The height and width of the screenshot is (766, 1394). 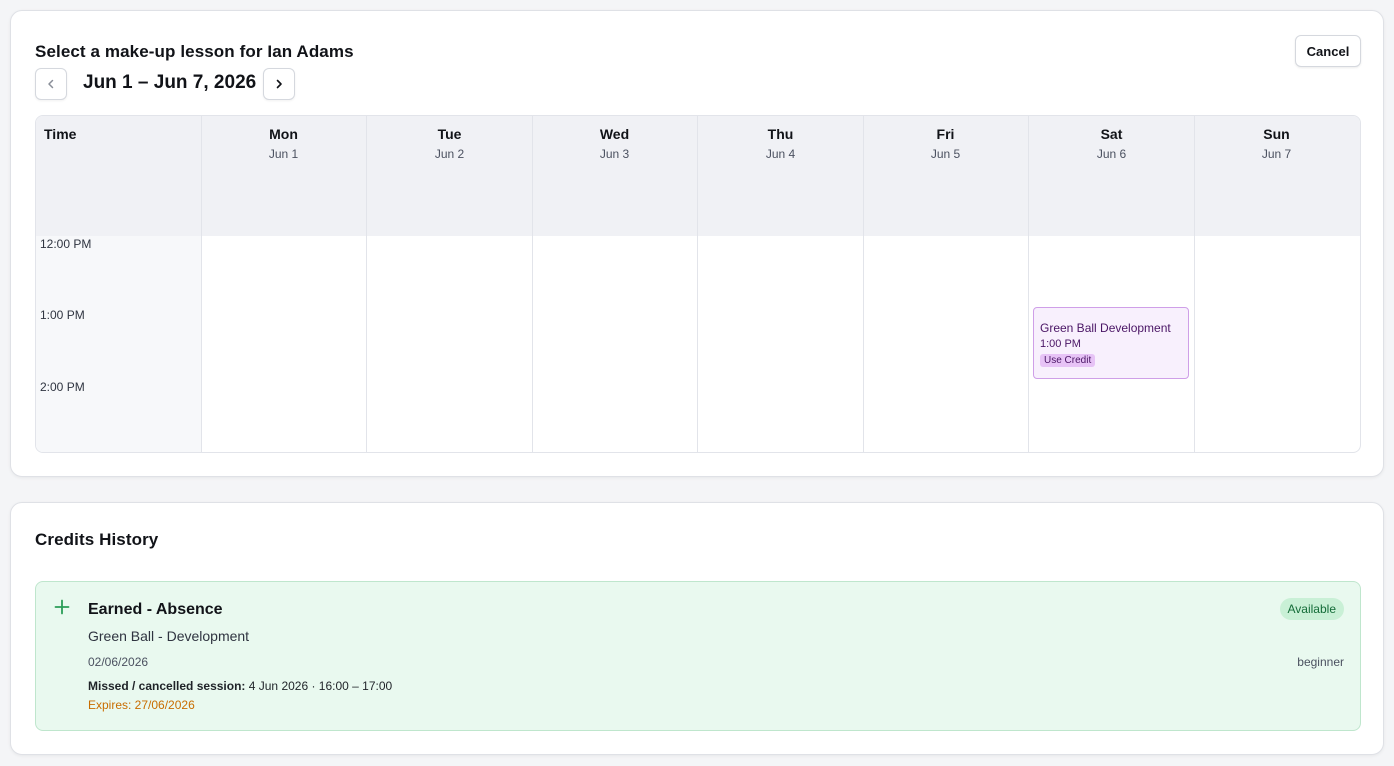 I want to click on event-time: 1:00 PM, so click(x=1060, y=344).